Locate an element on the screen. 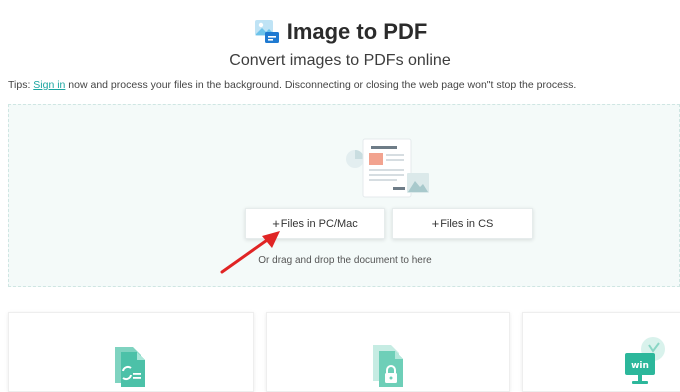 This screenshot has width=680, height=392. files-in-cs-button: + Files in CS is located at coordinates (462, 223).